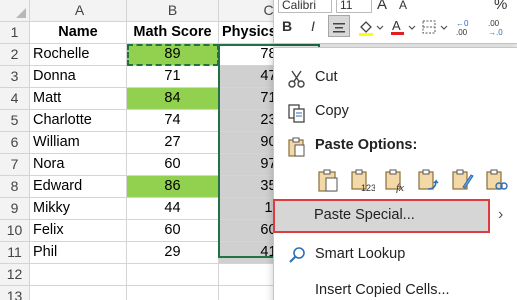 The width and height of the screenshot is (517, 300). I want to click on row-header: 13, so click(15, 293).